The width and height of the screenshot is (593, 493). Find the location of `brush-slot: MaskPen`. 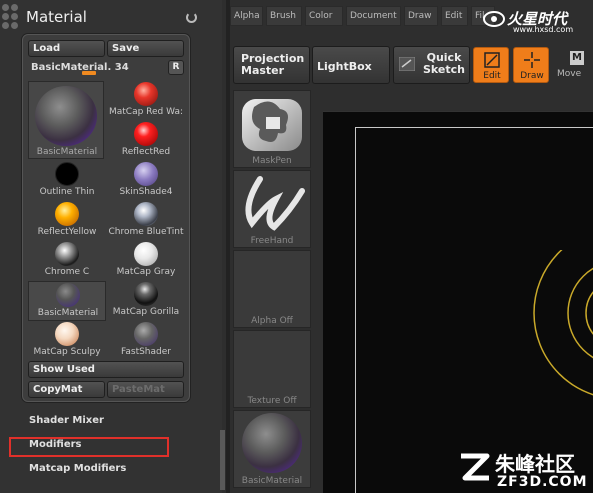

brush-slot: MaskPen is located at coordinates (272, 129).